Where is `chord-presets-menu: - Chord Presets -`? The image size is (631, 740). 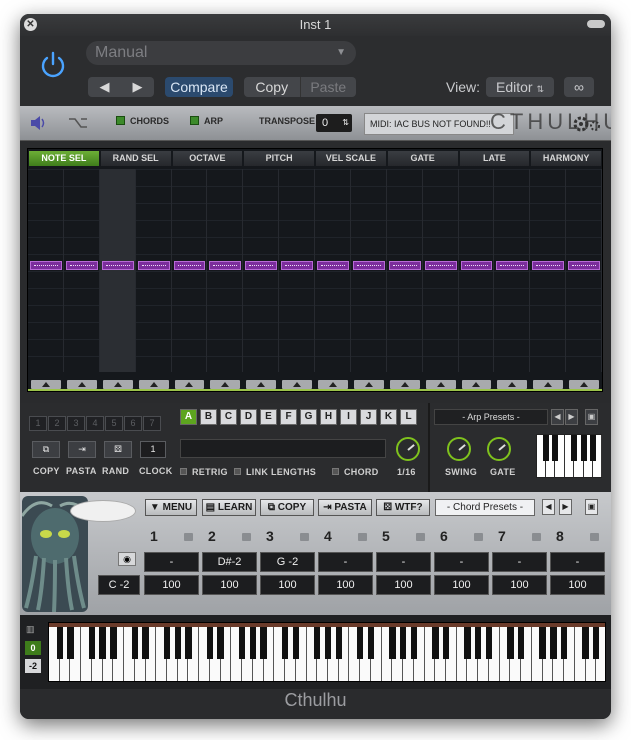 chord-presets-menu: - Chord Presets - is located at coordinates (485, 507).